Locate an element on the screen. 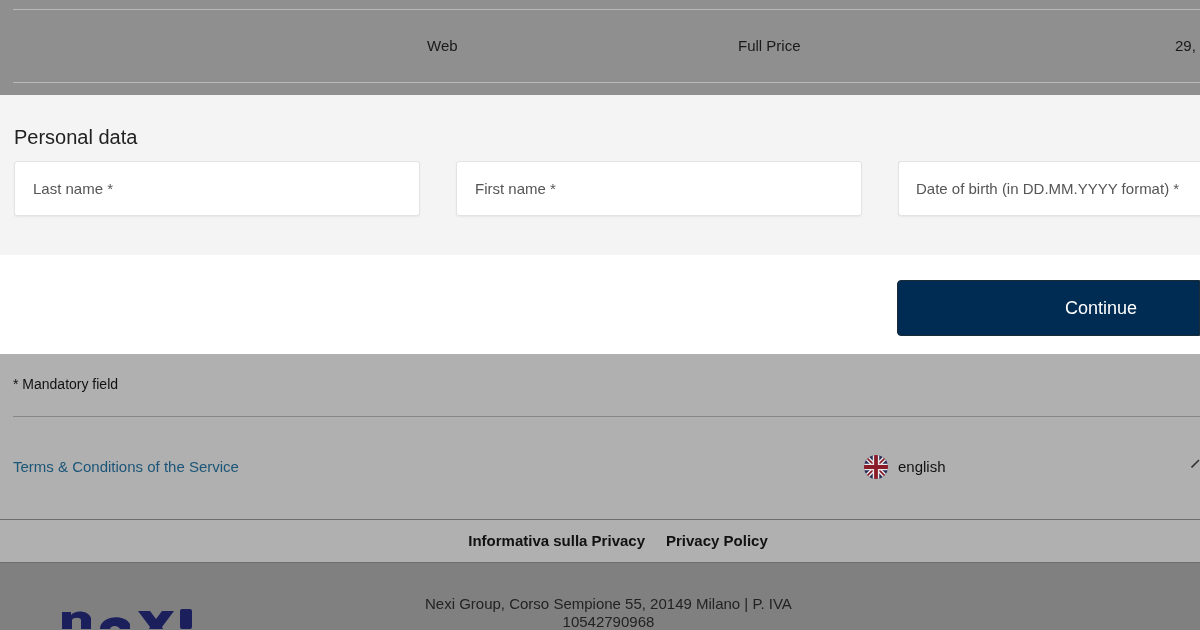  table-cell: Web is located at coordinates (442, 45).